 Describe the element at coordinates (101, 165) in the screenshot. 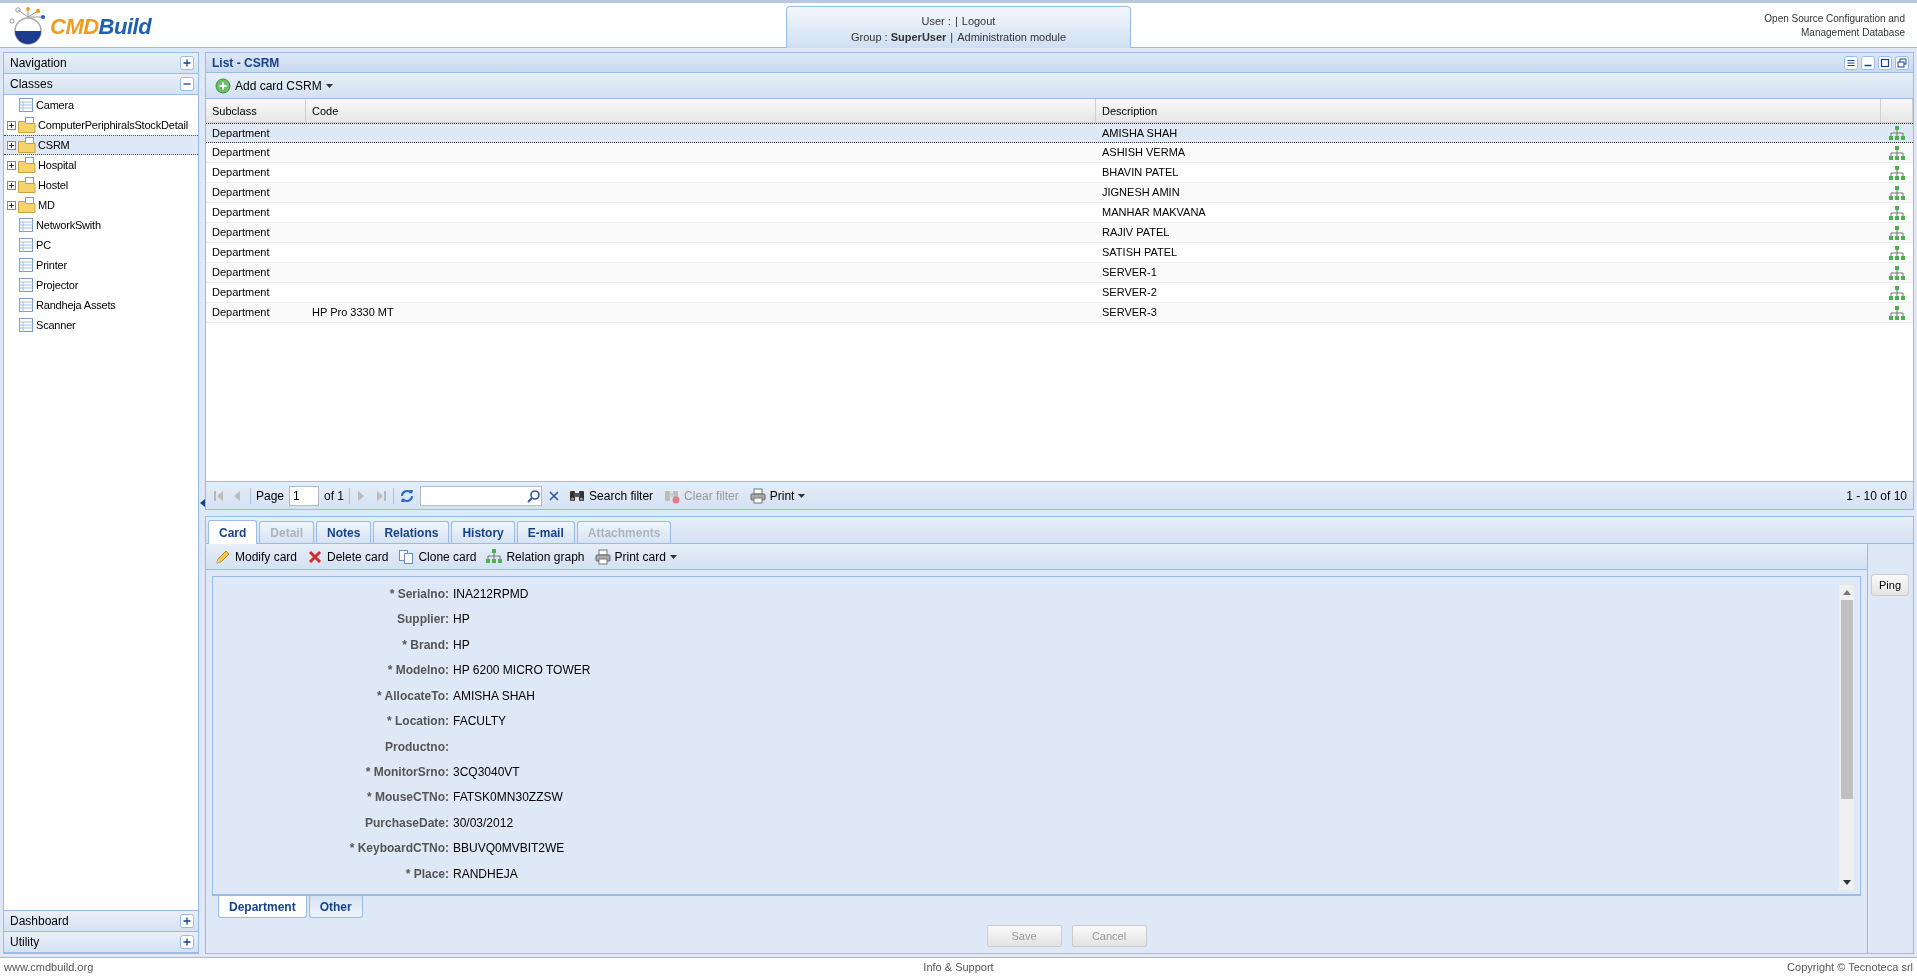

I see `tree-item: Hospital` at that location.